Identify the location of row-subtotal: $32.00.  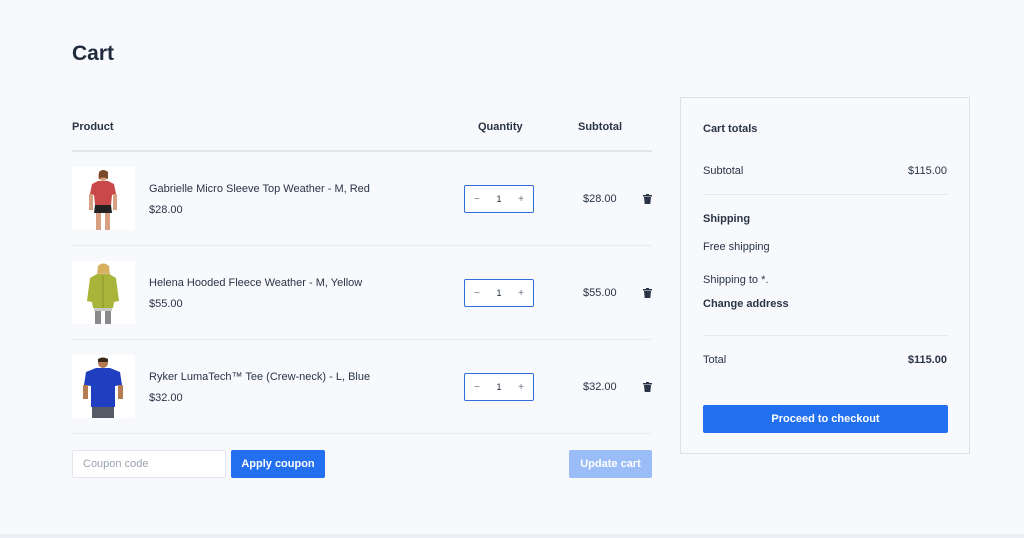
(600, 387).